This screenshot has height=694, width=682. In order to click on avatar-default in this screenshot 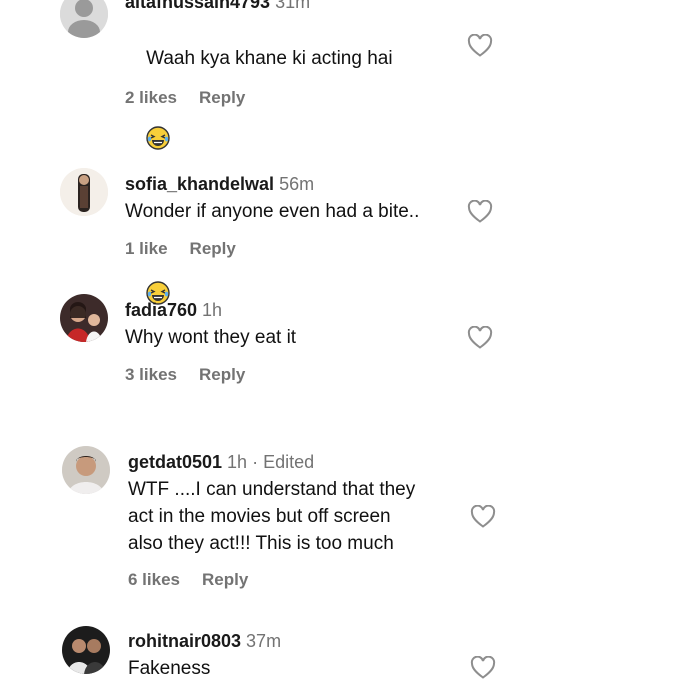, I will do `click(84, 19)`.